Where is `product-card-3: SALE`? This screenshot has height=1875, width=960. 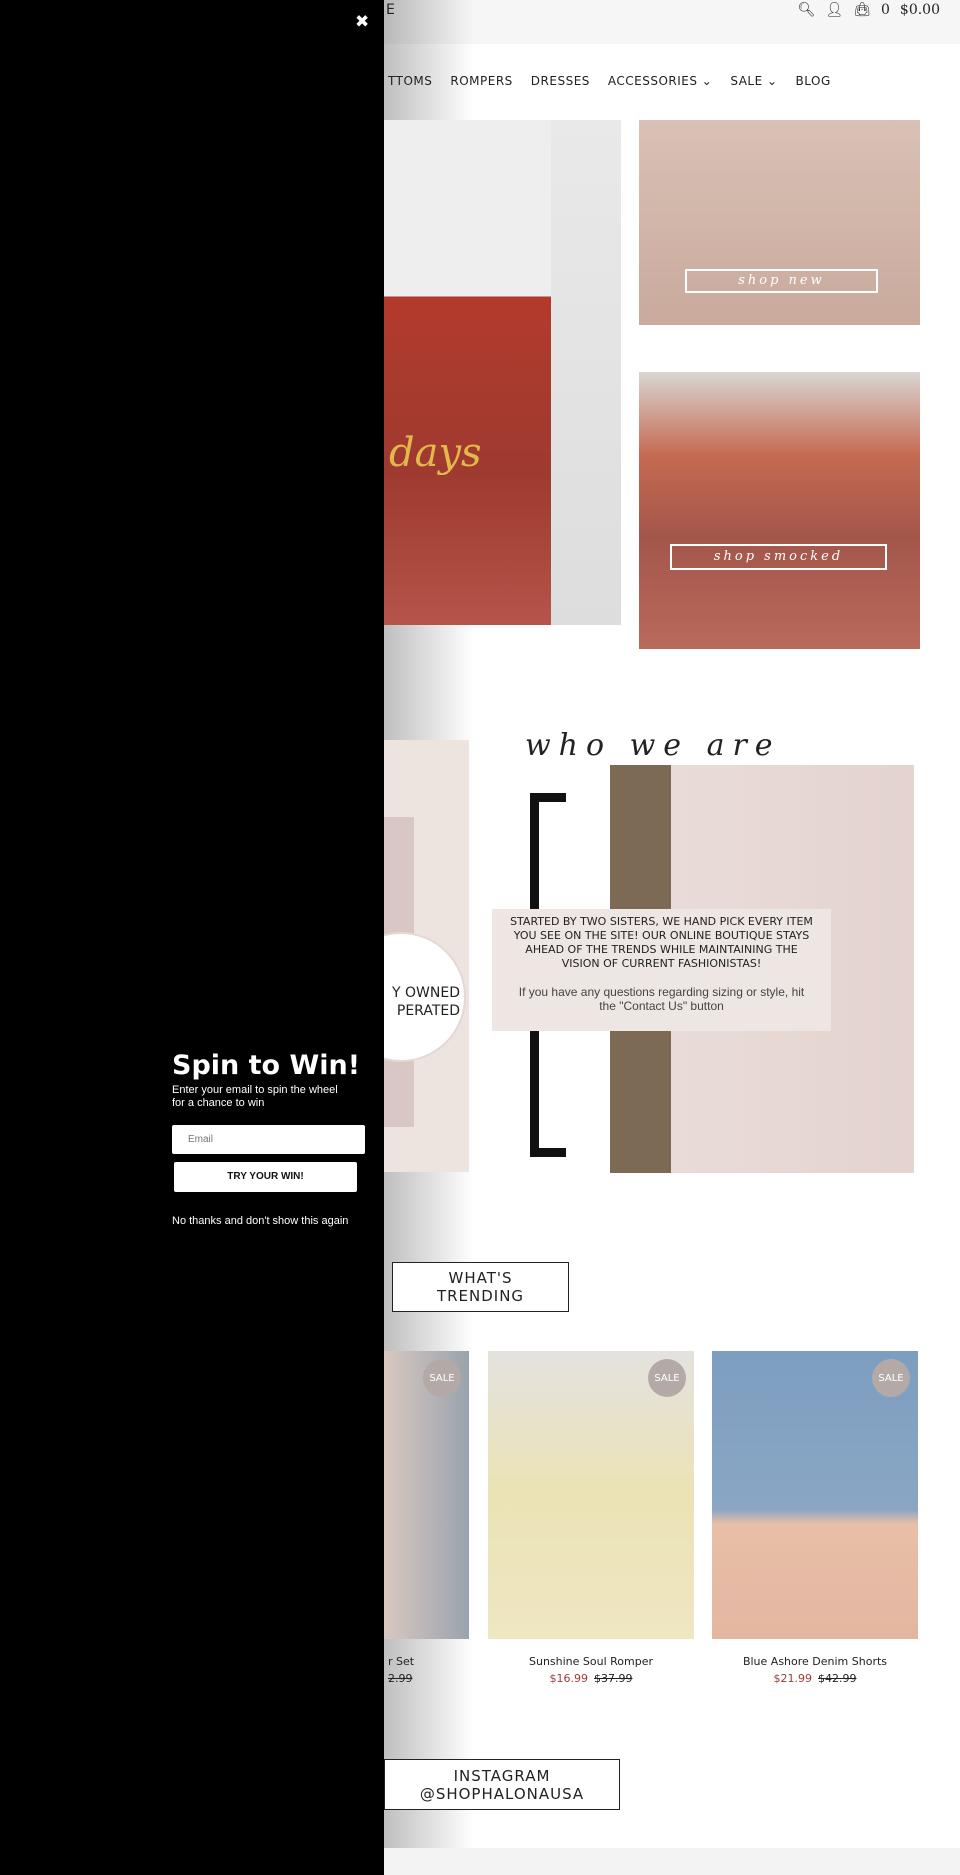 product-card-3: SALE is located at coordinates (815, 1495).